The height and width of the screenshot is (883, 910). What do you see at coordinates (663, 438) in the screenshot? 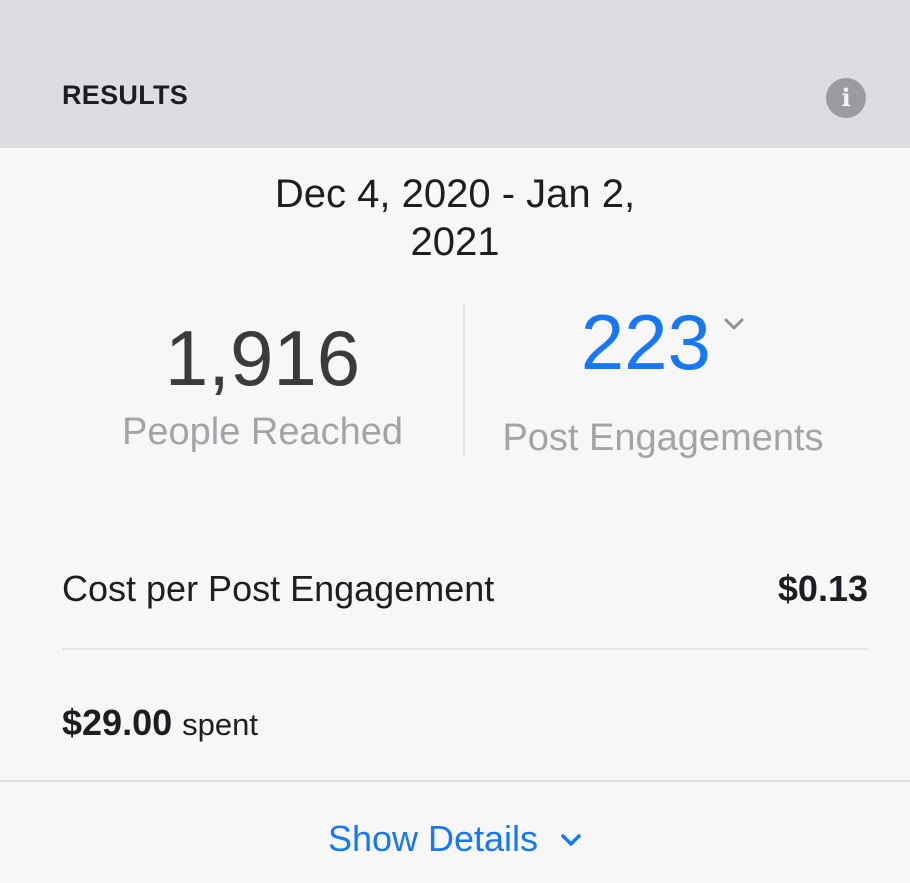
I see `post-engagements-label: Post Engagements` at bounding box center [663, 438].